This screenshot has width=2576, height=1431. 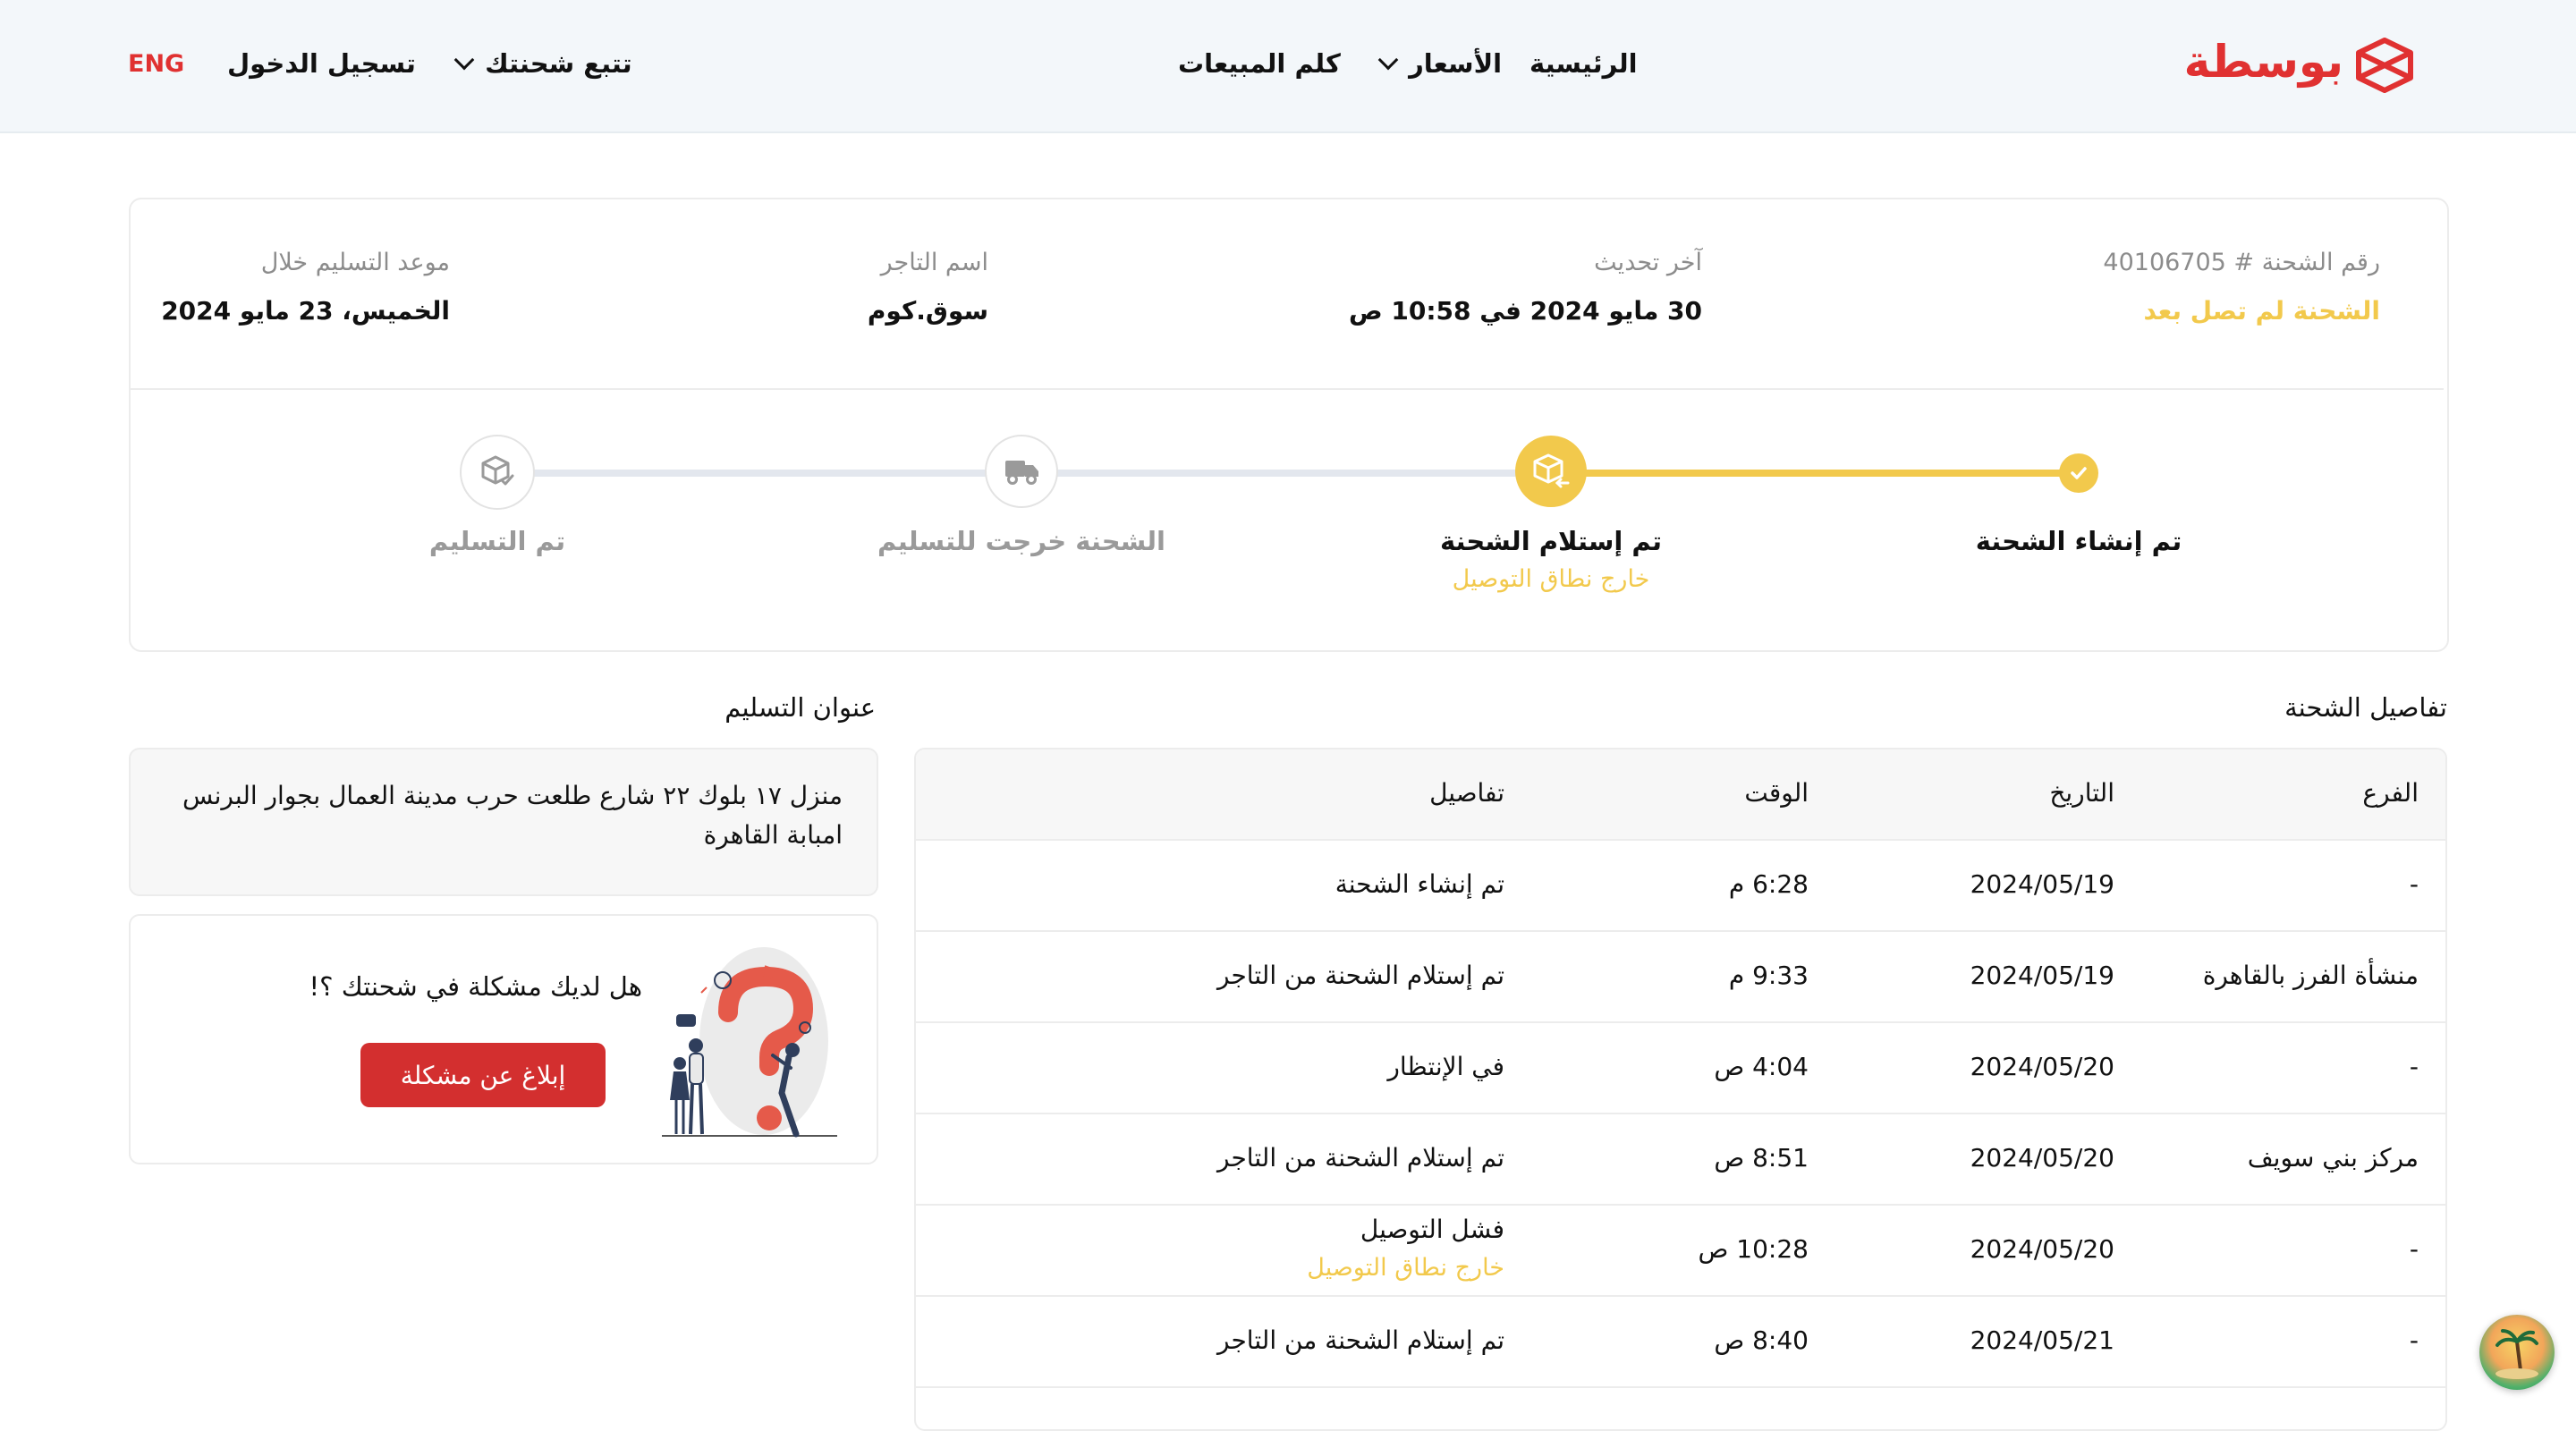 I want to click on cell-time: 9:33 م, so click(x=1768, y=976).